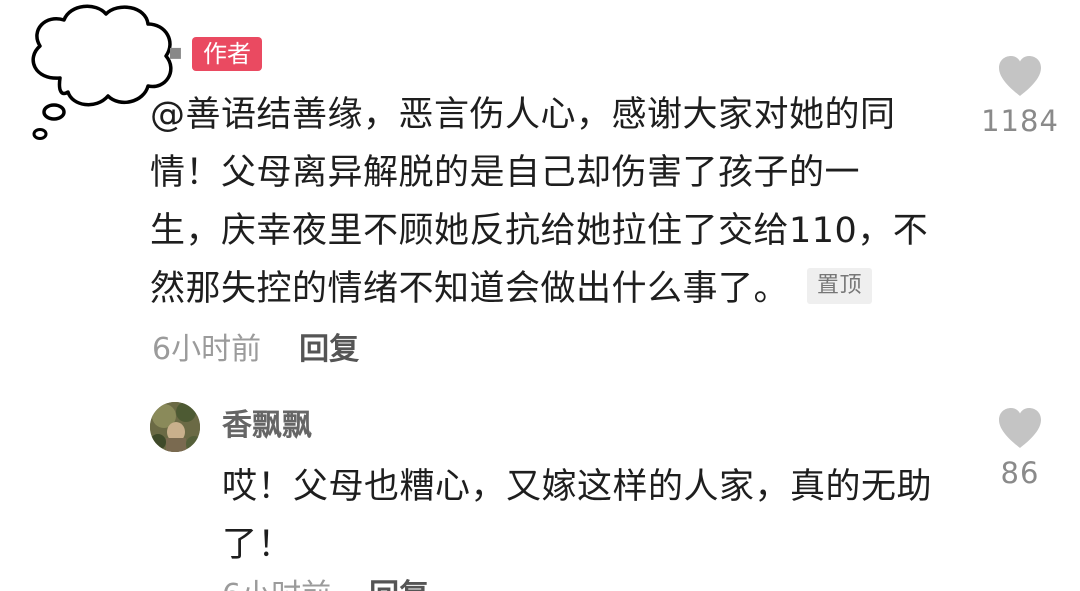  I want to click on reply-like-control: 86, so click(1020, 448).